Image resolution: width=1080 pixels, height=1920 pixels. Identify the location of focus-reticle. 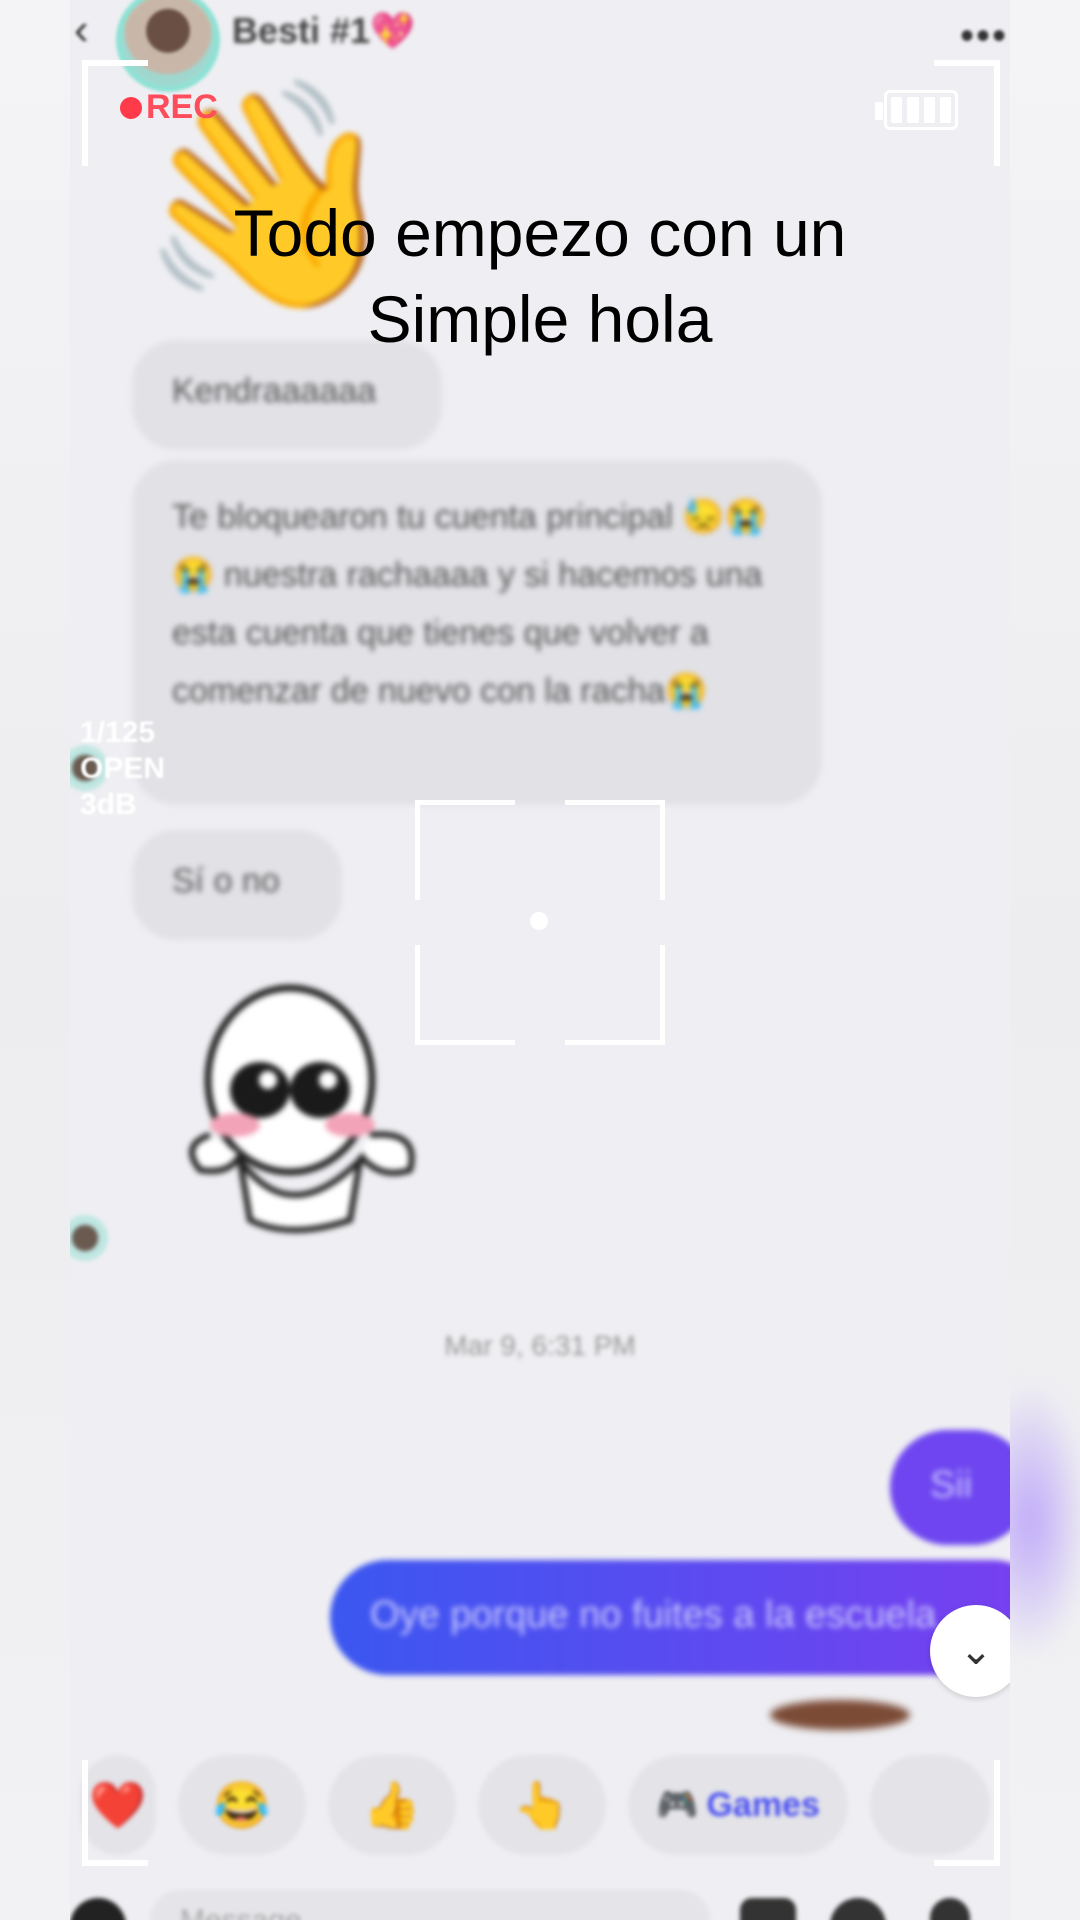
(540, 922).